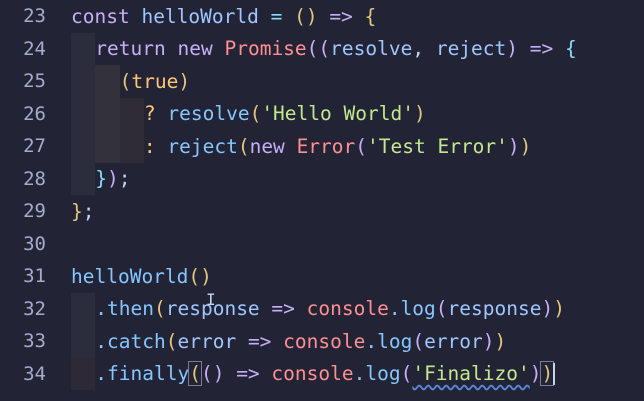 The image size is (644, 401). Describe the element at coordinates (155, 146) in the screenshot. I see `ternary-operator: :` at that location.